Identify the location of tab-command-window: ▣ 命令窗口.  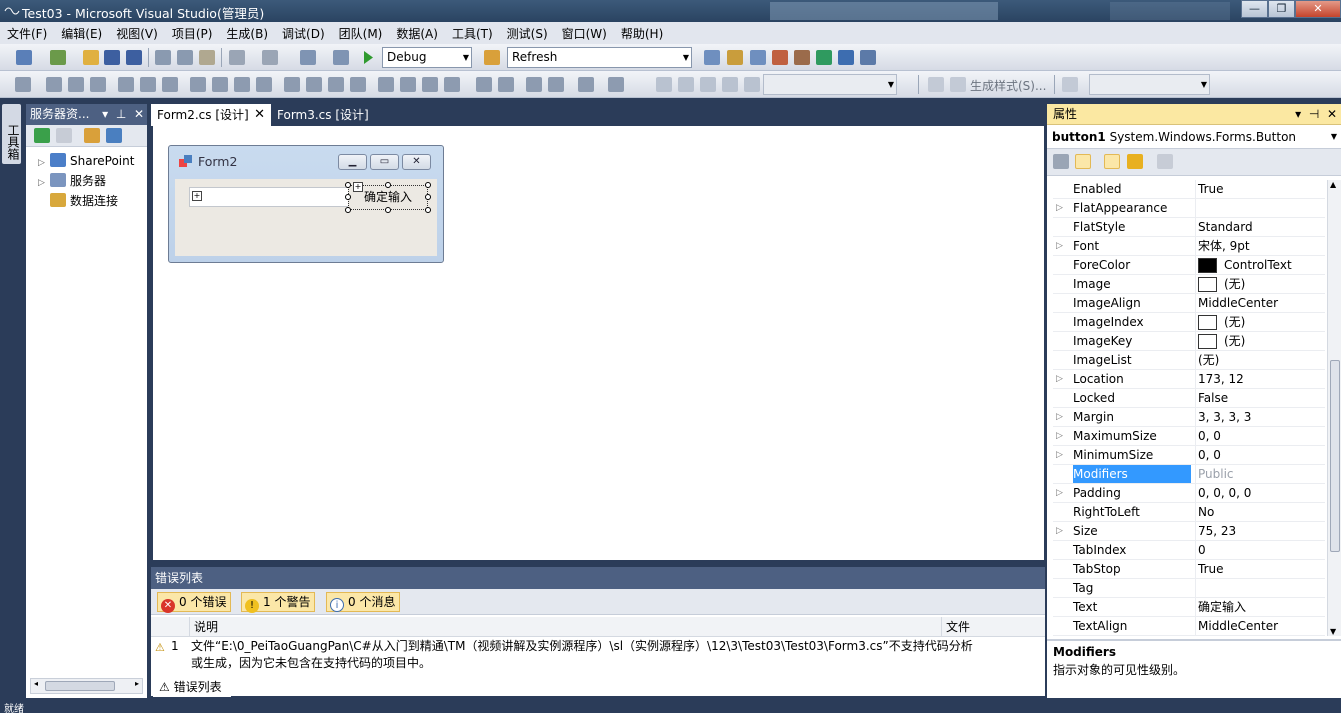
(327, 687).